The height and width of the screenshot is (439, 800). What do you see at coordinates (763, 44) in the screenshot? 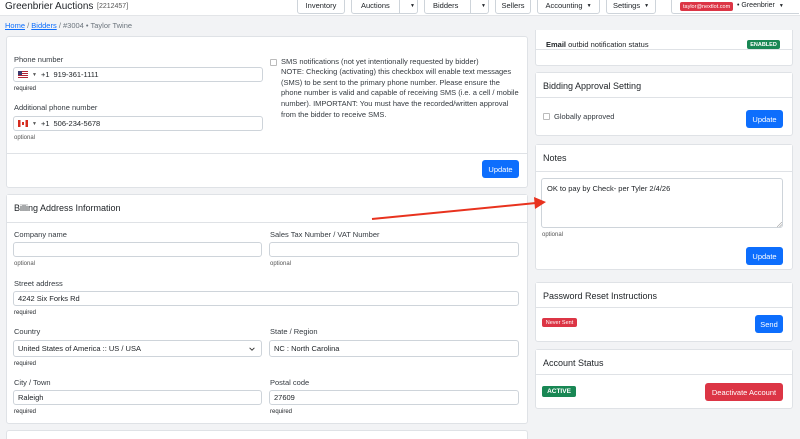
I see `outbid-status-badge: ENABLED` at bounding box center [763, 44].